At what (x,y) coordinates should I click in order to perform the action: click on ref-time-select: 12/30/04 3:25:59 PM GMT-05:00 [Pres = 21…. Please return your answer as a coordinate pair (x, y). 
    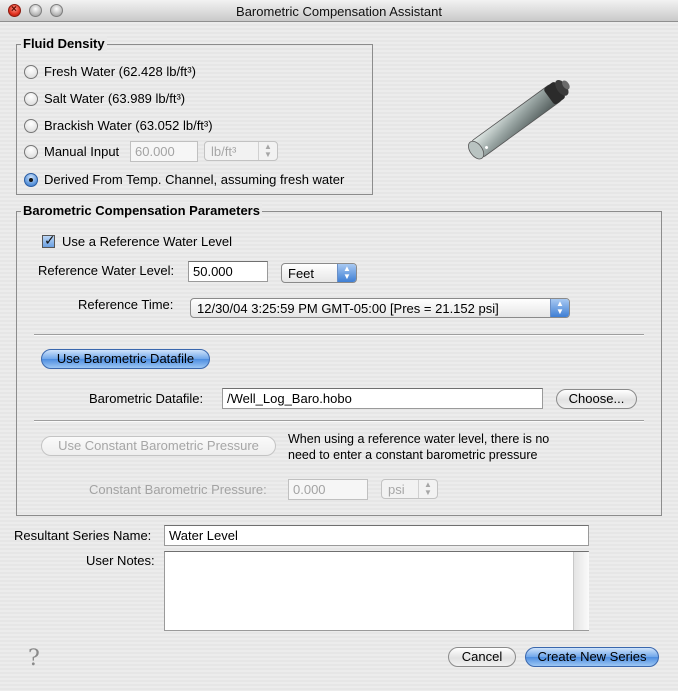
    Looking at the image, I should click on (380, 308).